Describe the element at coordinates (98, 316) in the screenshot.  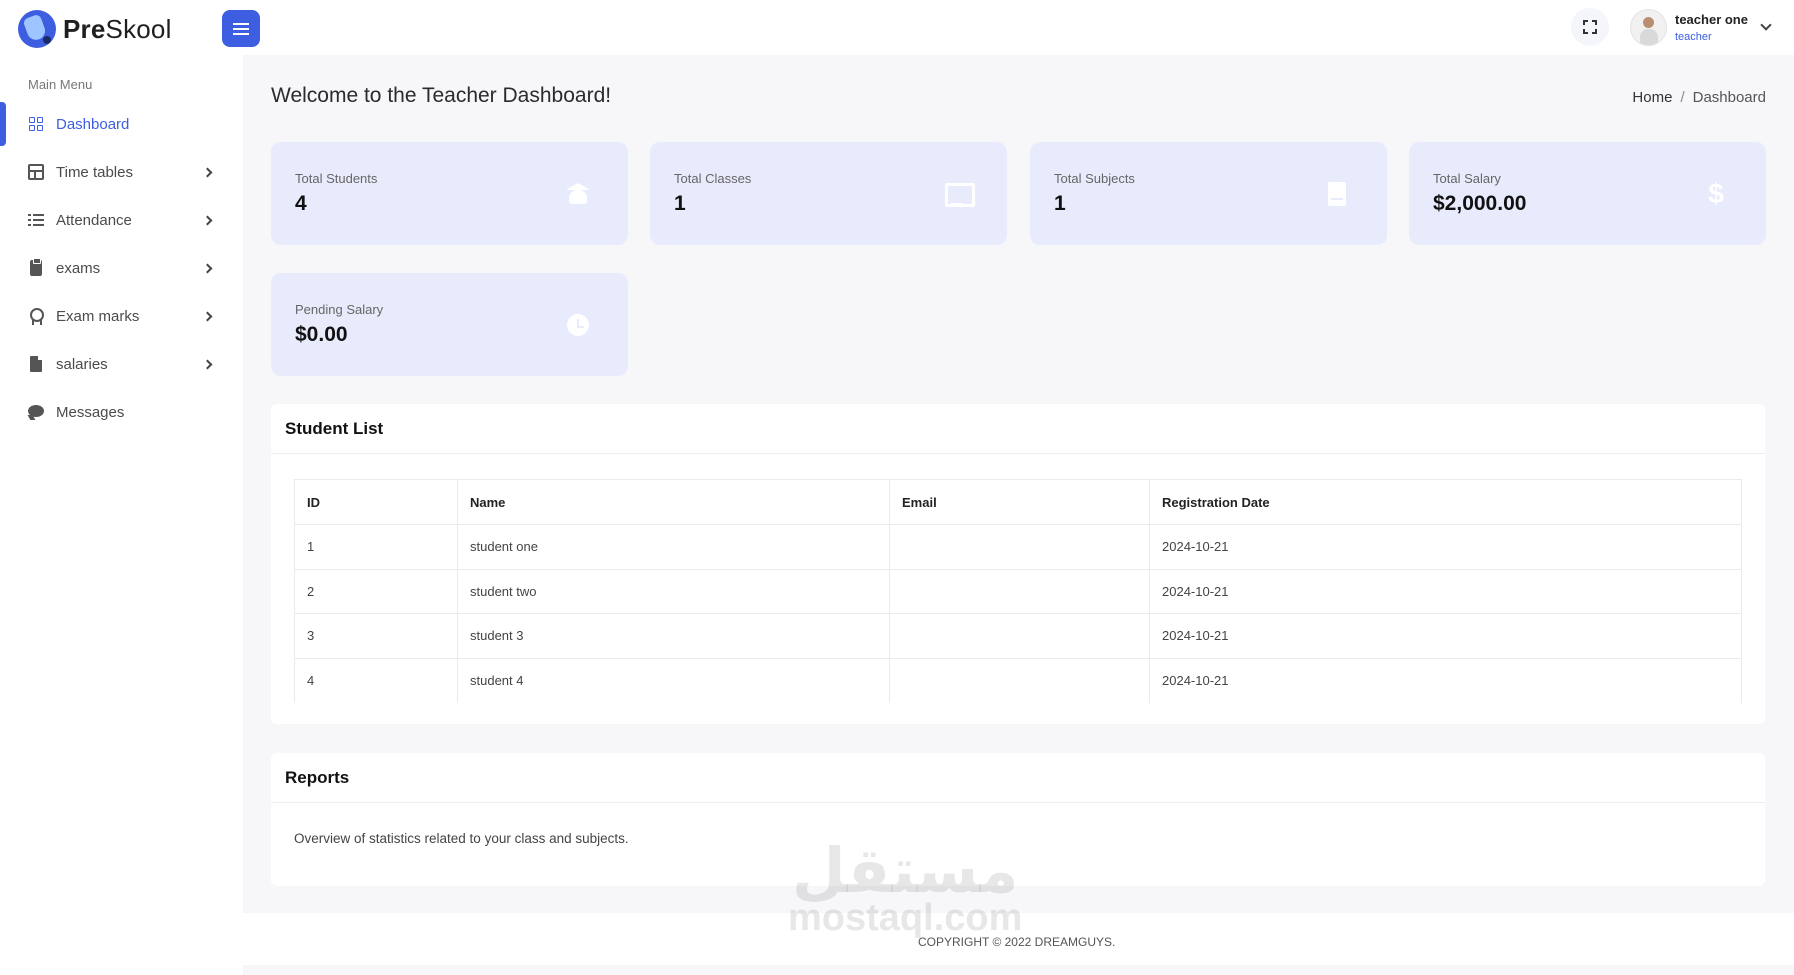
I see `sidebar-item-label: Exam marks` at that location.